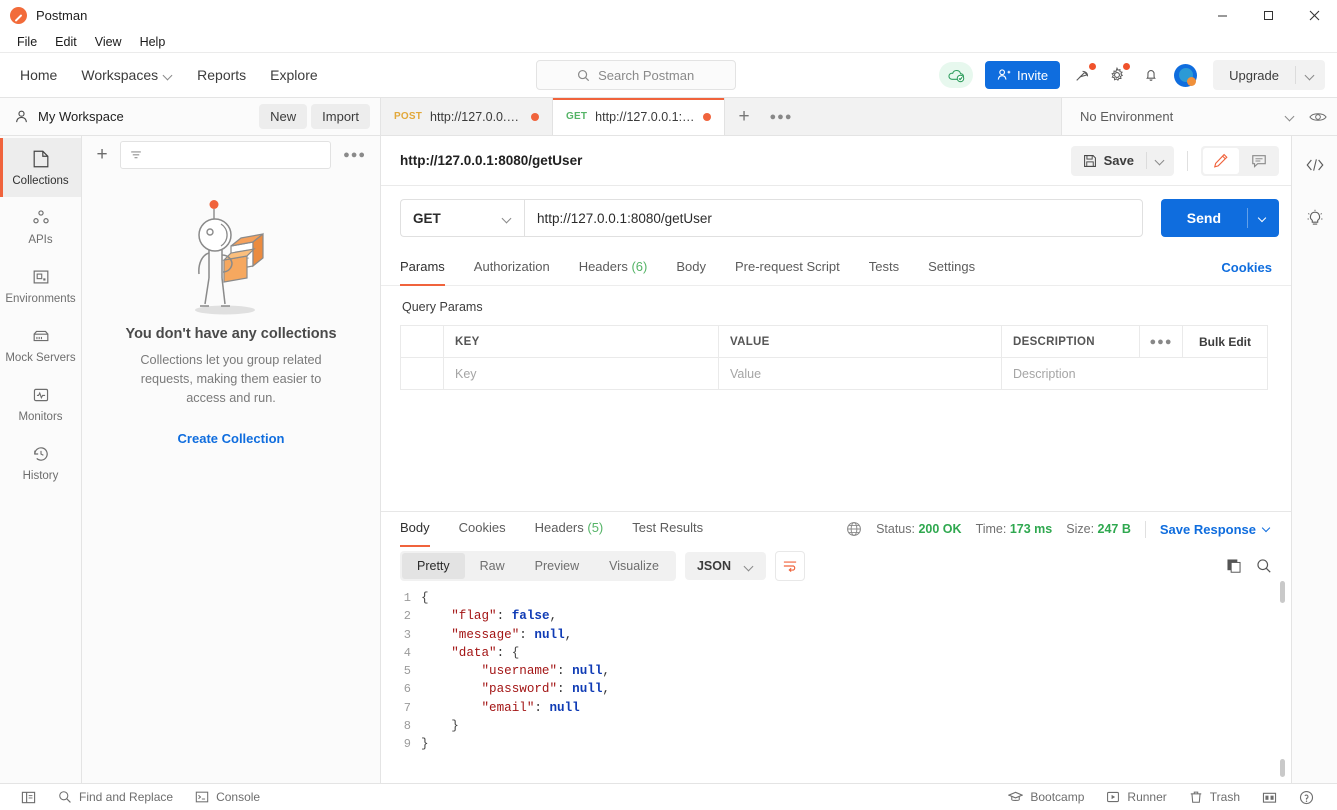 Image resolution: width=1337 pixels, height=810 pixels. What do you see at coordinates (102, 155) in the screenshot?
I see `add-collection-plus-icon: +` at bounding box center [102, 155].